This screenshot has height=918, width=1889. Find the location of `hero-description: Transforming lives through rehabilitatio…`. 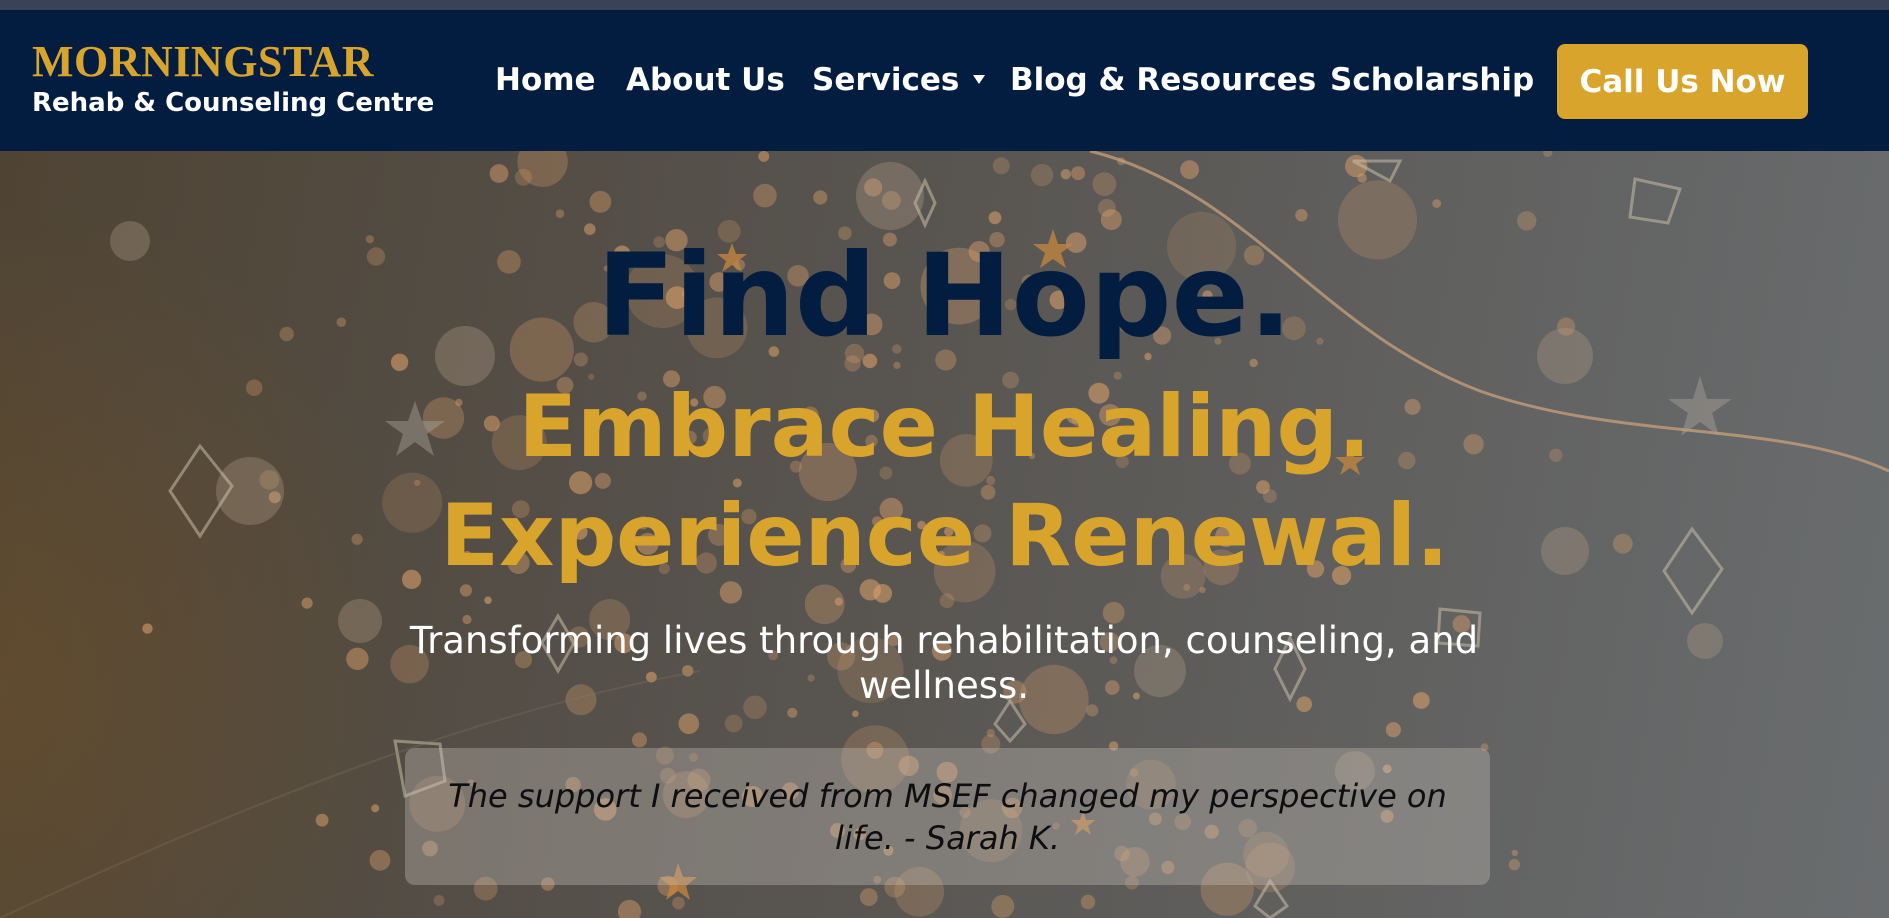

hero-description: Transforming lives through rehabilitatio… is located at coordinates (944, 663).